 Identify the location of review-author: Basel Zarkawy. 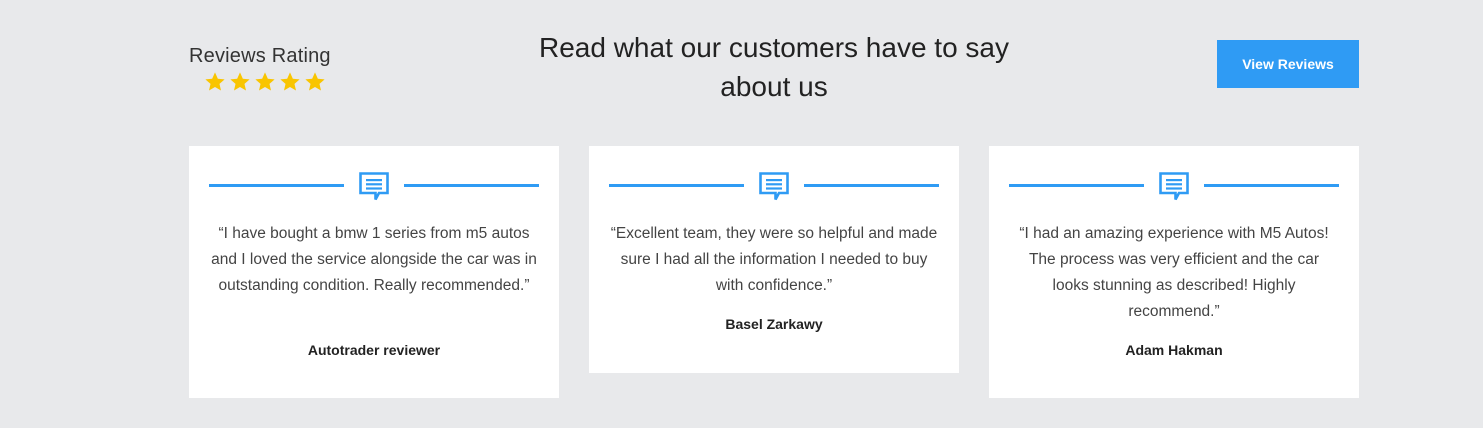
(774, 324).